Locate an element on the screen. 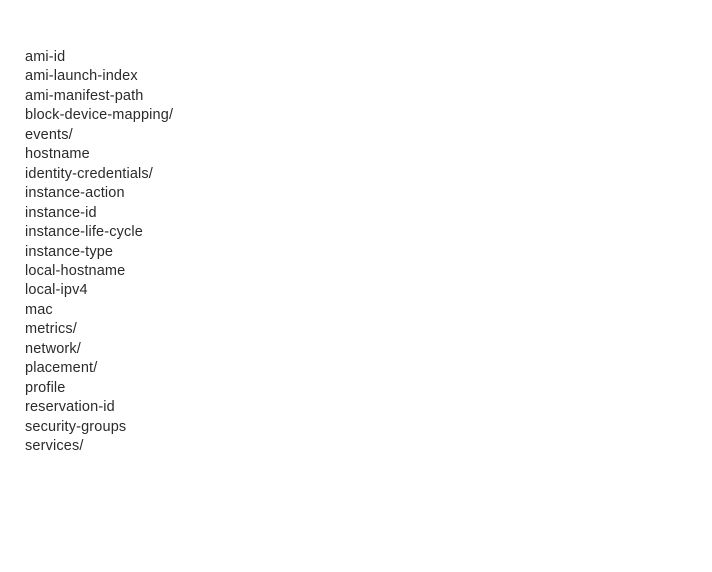 Image resolution: width=712 pixels, height=572 pixels. metadata-entry: ami-id is located at coordinates (45, 57).